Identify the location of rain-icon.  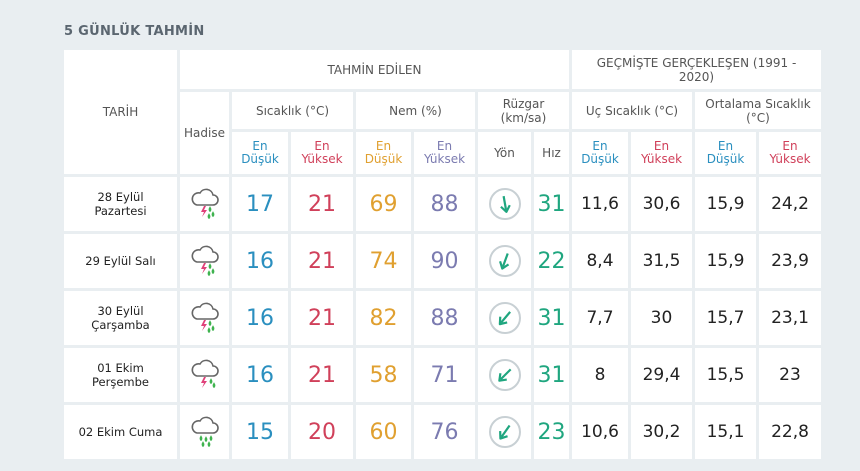
(205, 432).